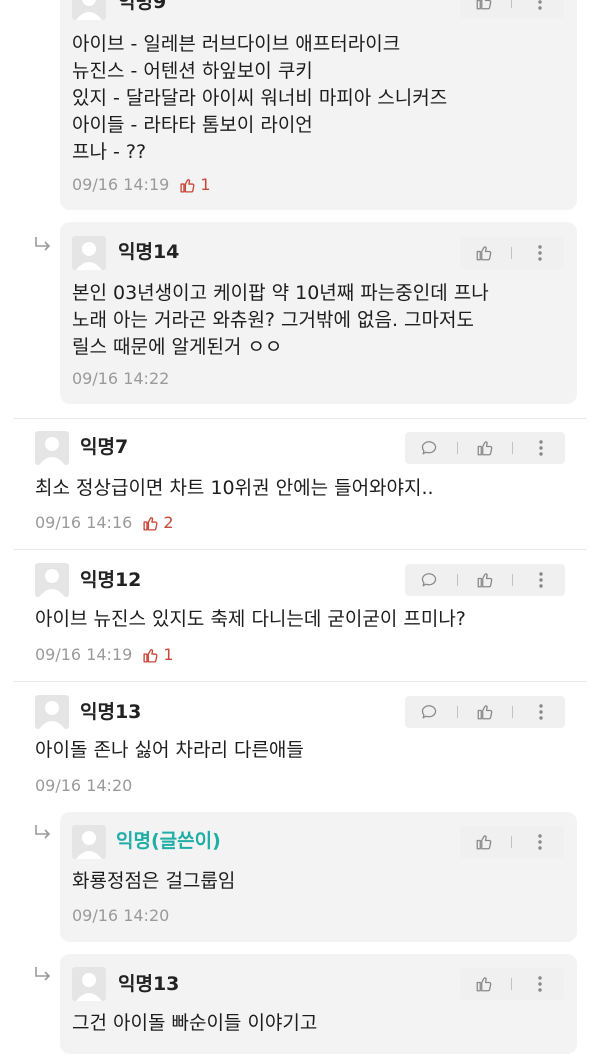  Describe the element at coordinates (234, 488) in the screenshot. I see `comment-body: 최소 정상급이면 차트 10위권 안에는 들어와야지..` at that location.